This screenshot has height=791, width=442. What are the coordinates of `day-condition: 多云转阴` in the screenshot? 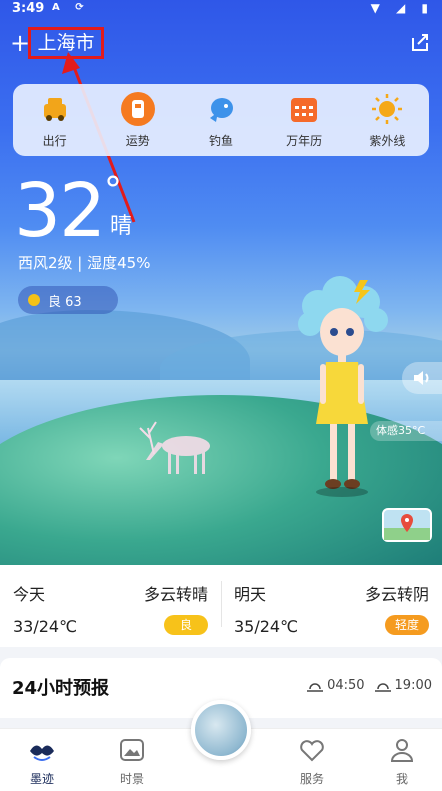 It's located at (396, 594).